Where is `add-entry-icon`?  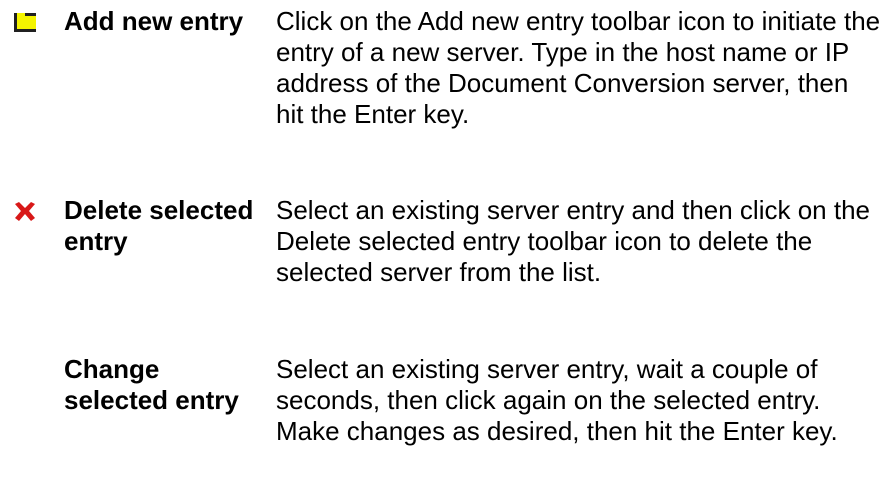
add-entry-icon is located at coordinates (25, 22).